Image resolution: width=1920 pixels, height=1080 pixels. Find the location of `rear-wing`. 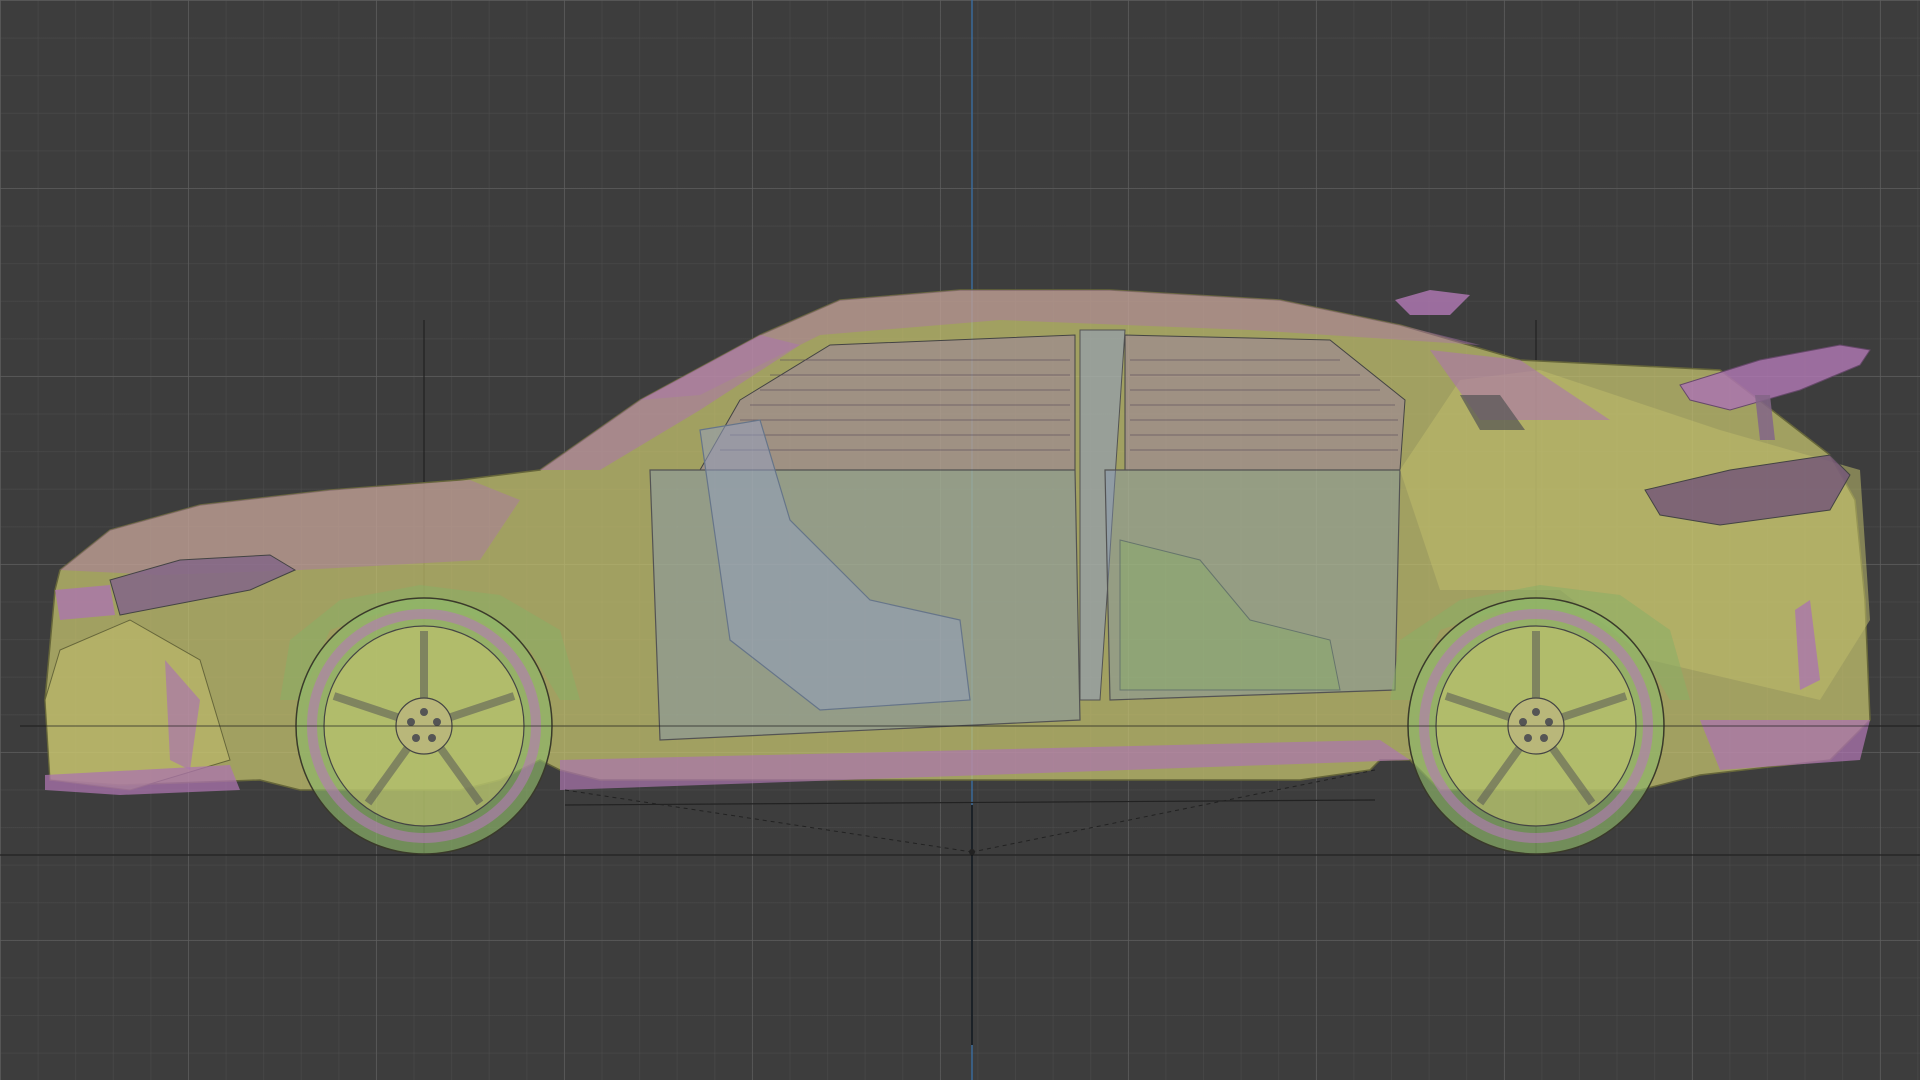

rear-wing is located at coordinates (1775, 377).